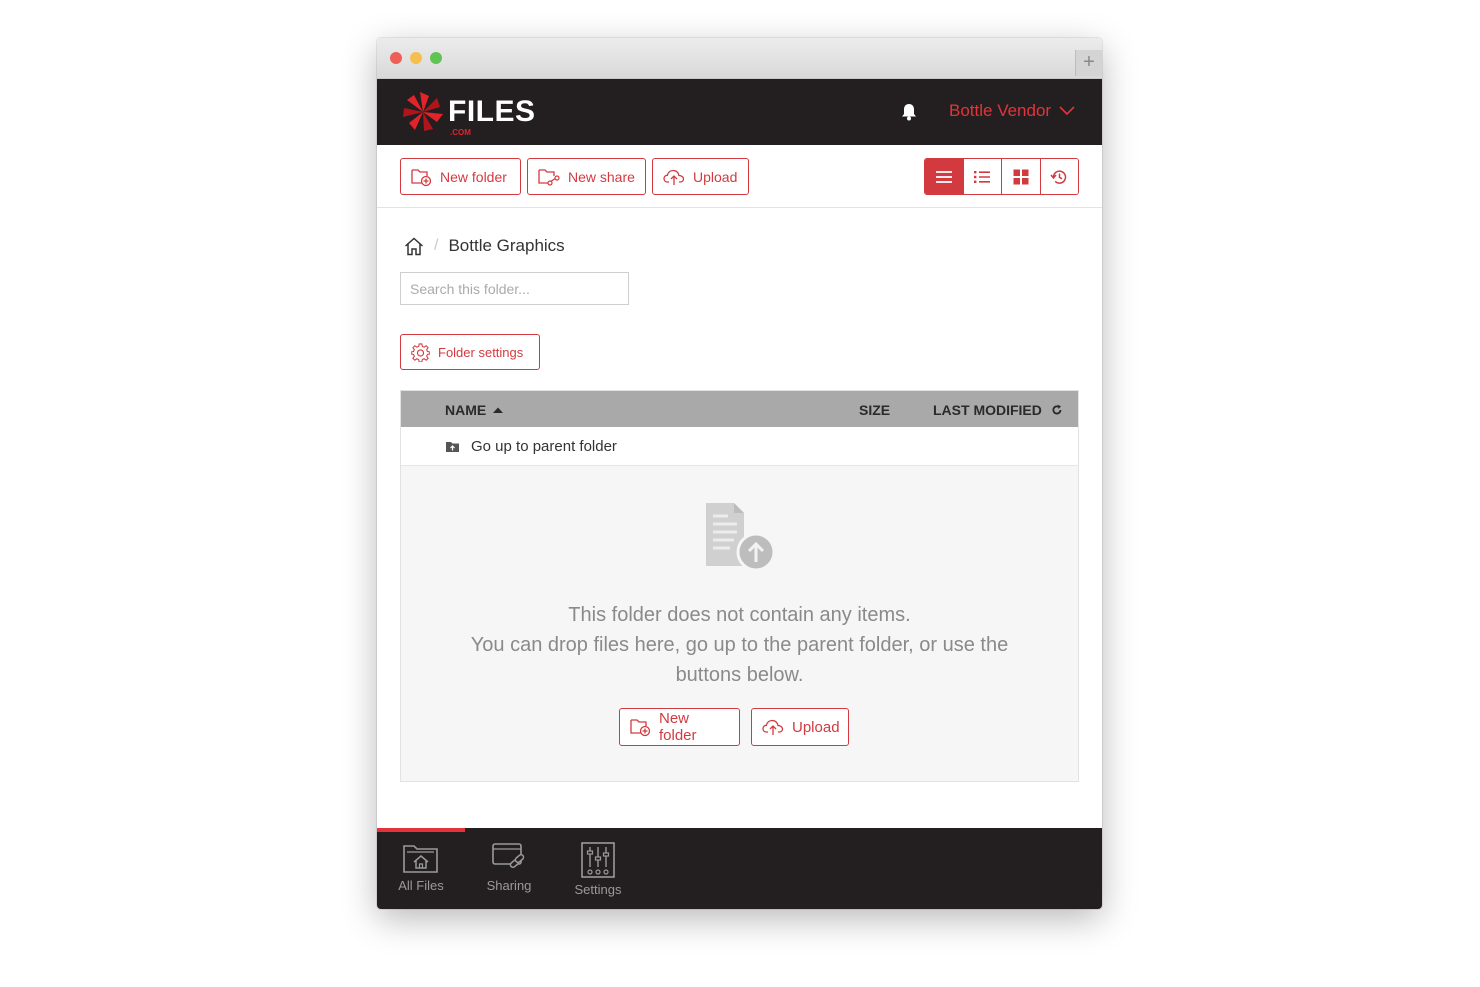 The image size is (1480, 987). I want to click on last-modified-column-header: LAST MODIFIED, so click(998, 410).